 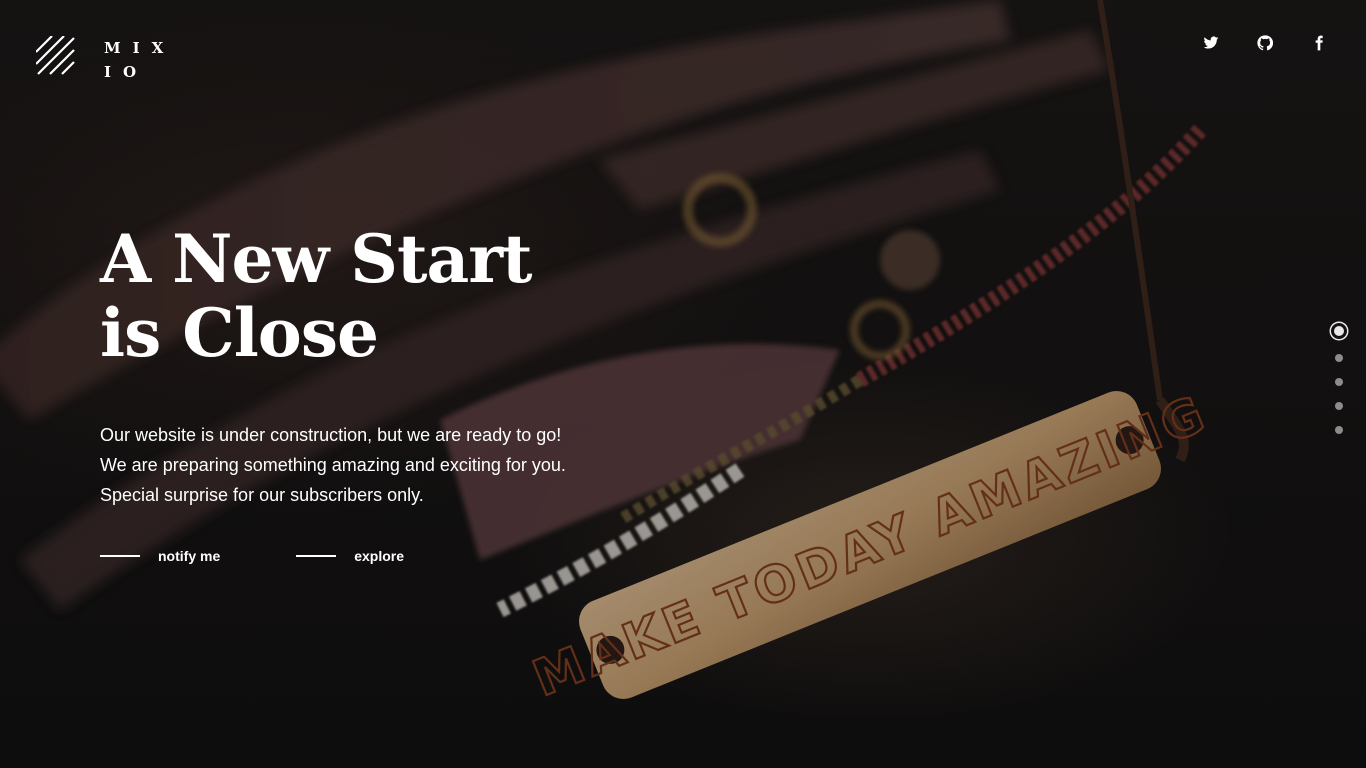 What do you see at coordinates (189, 556) in the screenshot?
I see `notify-me-label: notify me` at bounding box center [189, 556].